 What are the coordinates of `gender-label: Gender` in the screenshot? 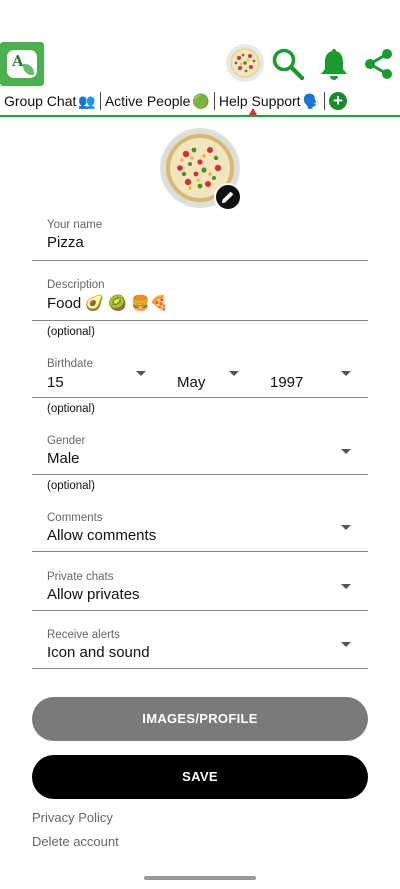 It's located at (66, 441).